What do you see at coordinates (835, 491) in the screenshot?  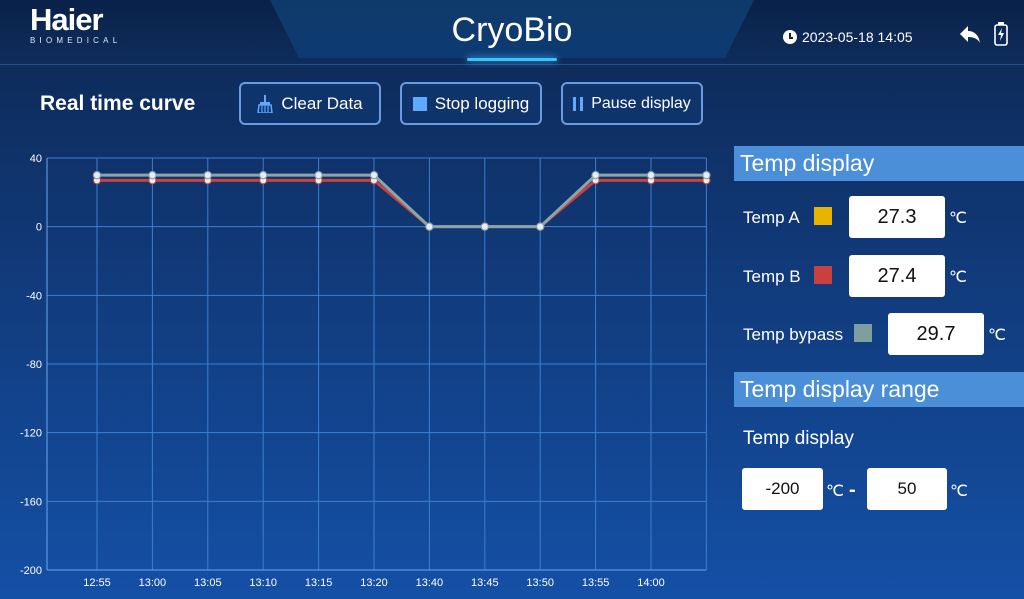 I see `range-min-unit: ℃` at bounding box center [835, 491].